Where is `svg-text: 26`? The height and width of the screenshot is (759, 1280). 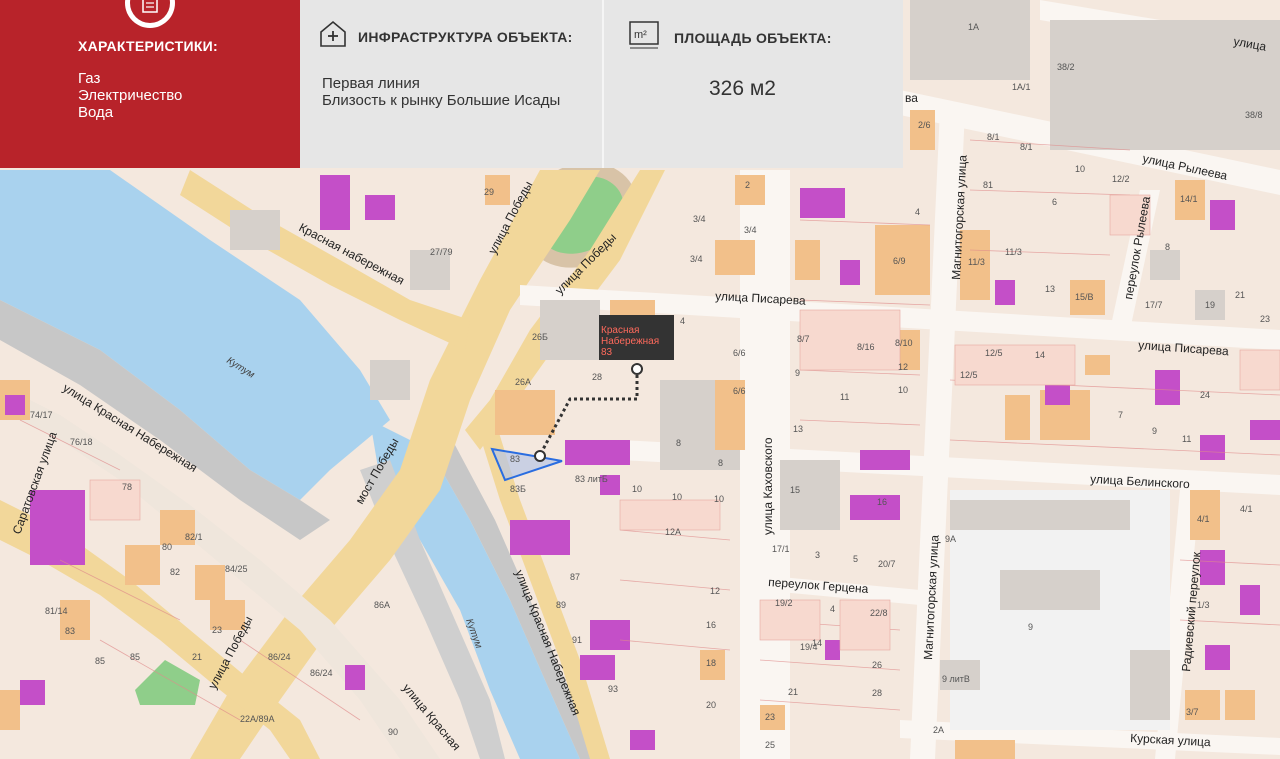 svg-text: 26 is located at coordinates (877, 665).